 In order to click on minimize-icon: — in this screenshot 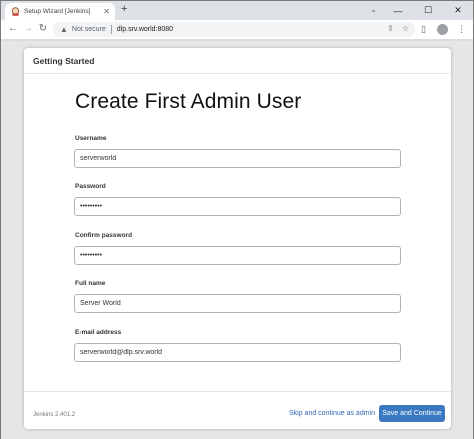, I will do `click(398, 10)`.